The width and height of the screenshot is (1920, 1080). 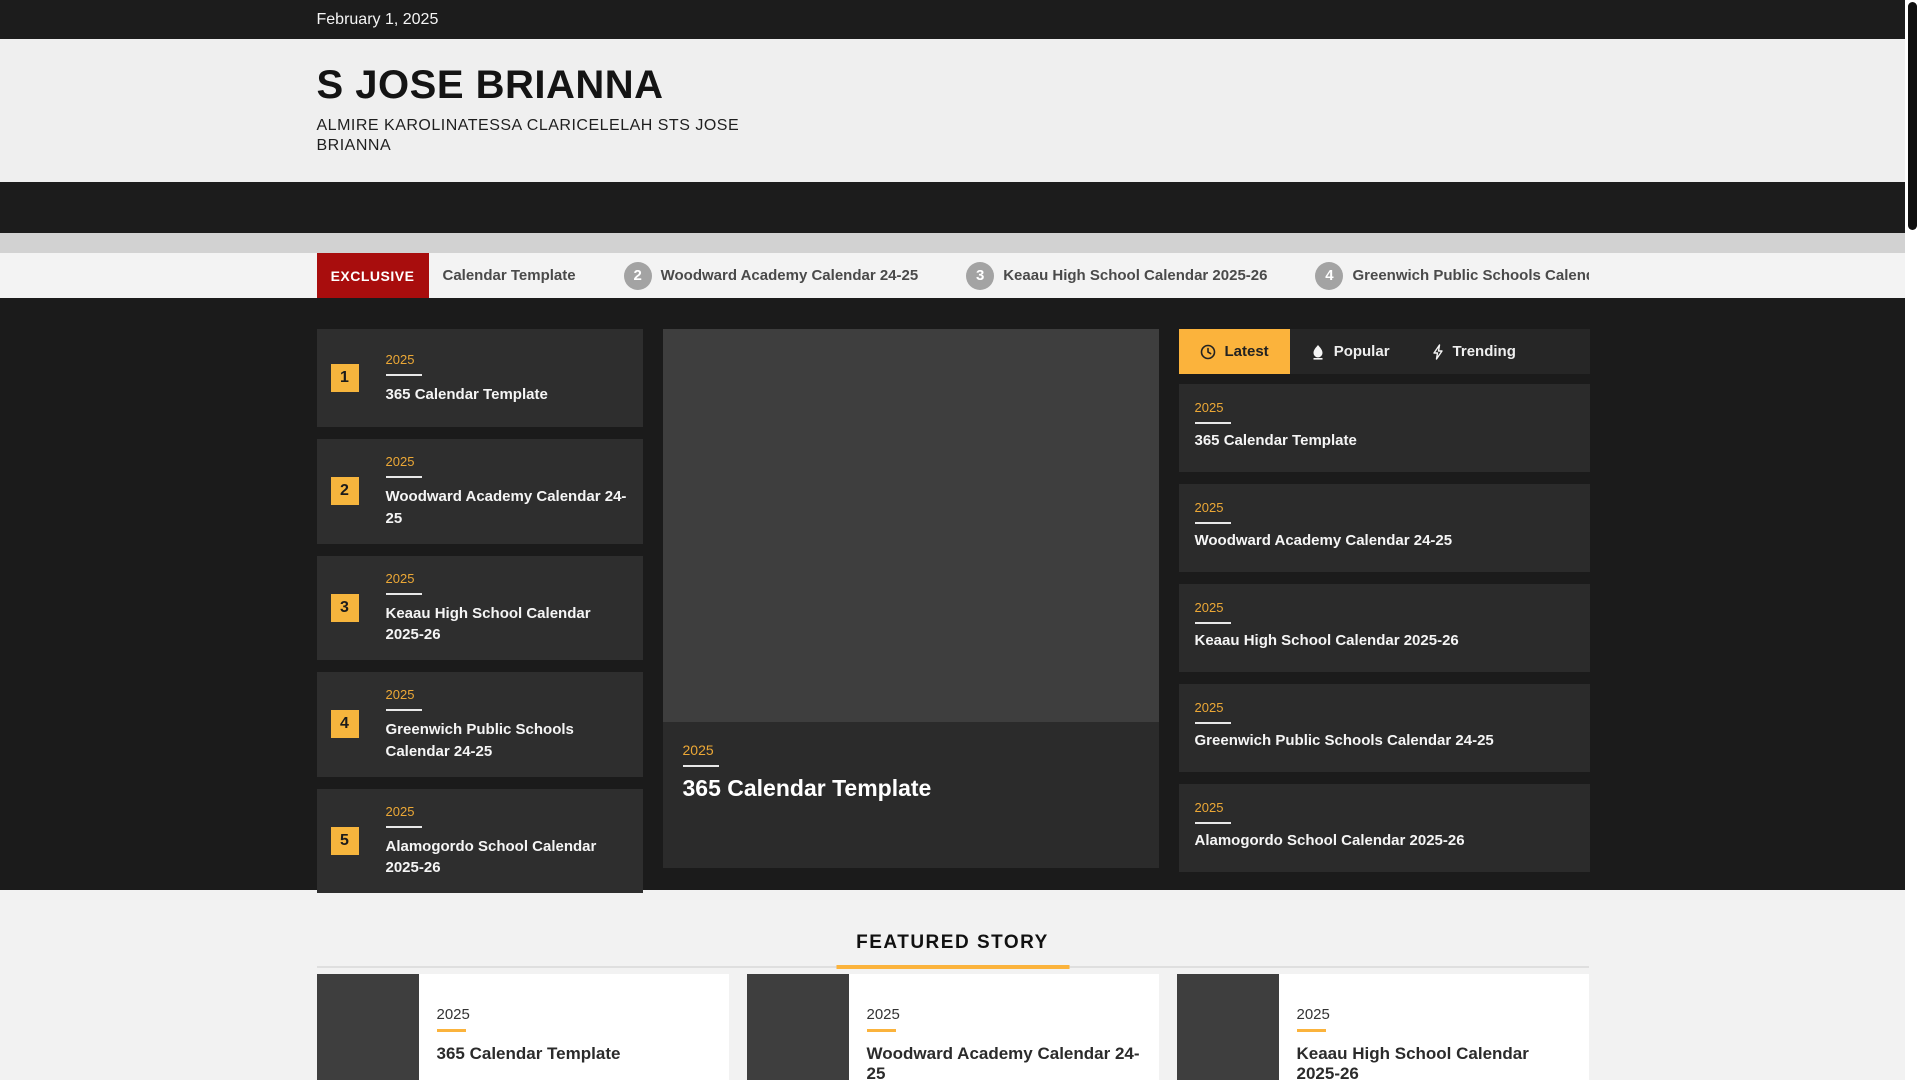 I want to click on site-title: S JOSE BRIANNA, so click(x=953, y=85).